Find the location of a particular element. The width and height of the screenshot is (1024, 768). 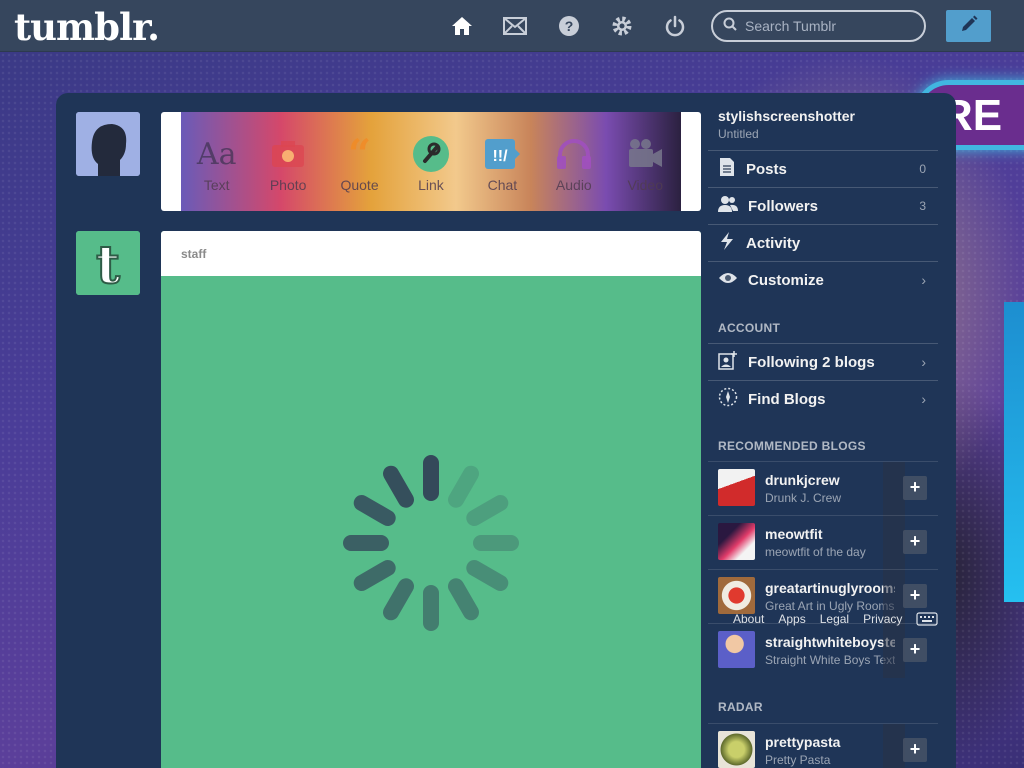

footer-links: About Apps Legal Privacy is located at coordinates (817, 619).